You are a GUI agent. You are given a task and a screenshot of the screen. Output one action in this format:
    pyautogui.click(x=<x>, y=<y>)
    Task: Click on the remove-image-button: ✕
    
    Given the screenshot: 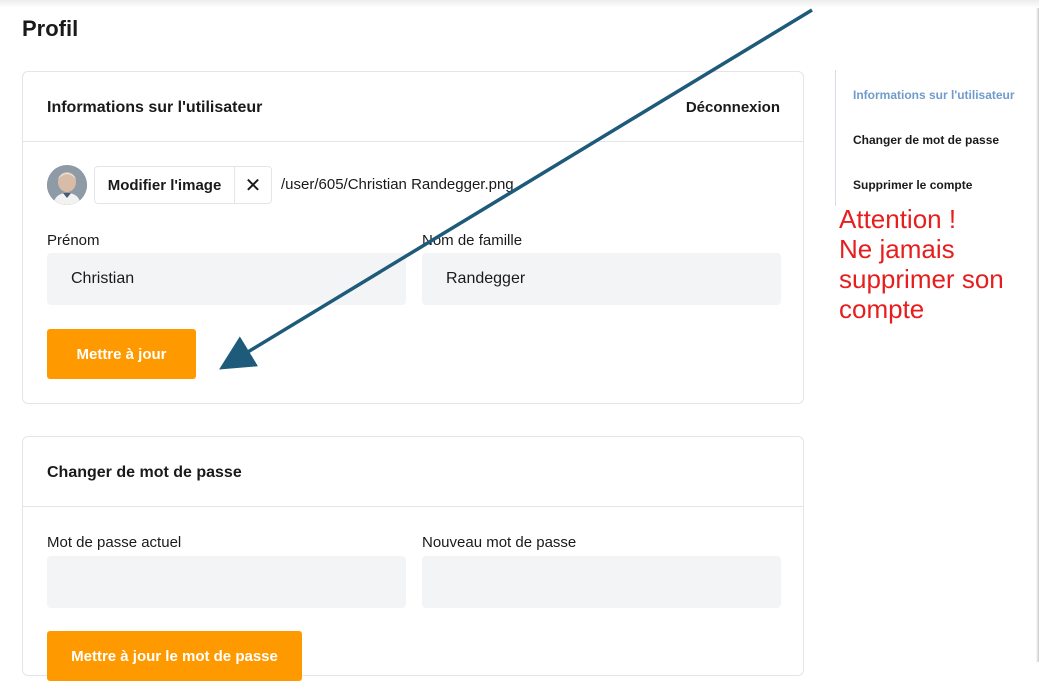 What is the action you would take?
    pyautogui.click(x=253, y=185)
    